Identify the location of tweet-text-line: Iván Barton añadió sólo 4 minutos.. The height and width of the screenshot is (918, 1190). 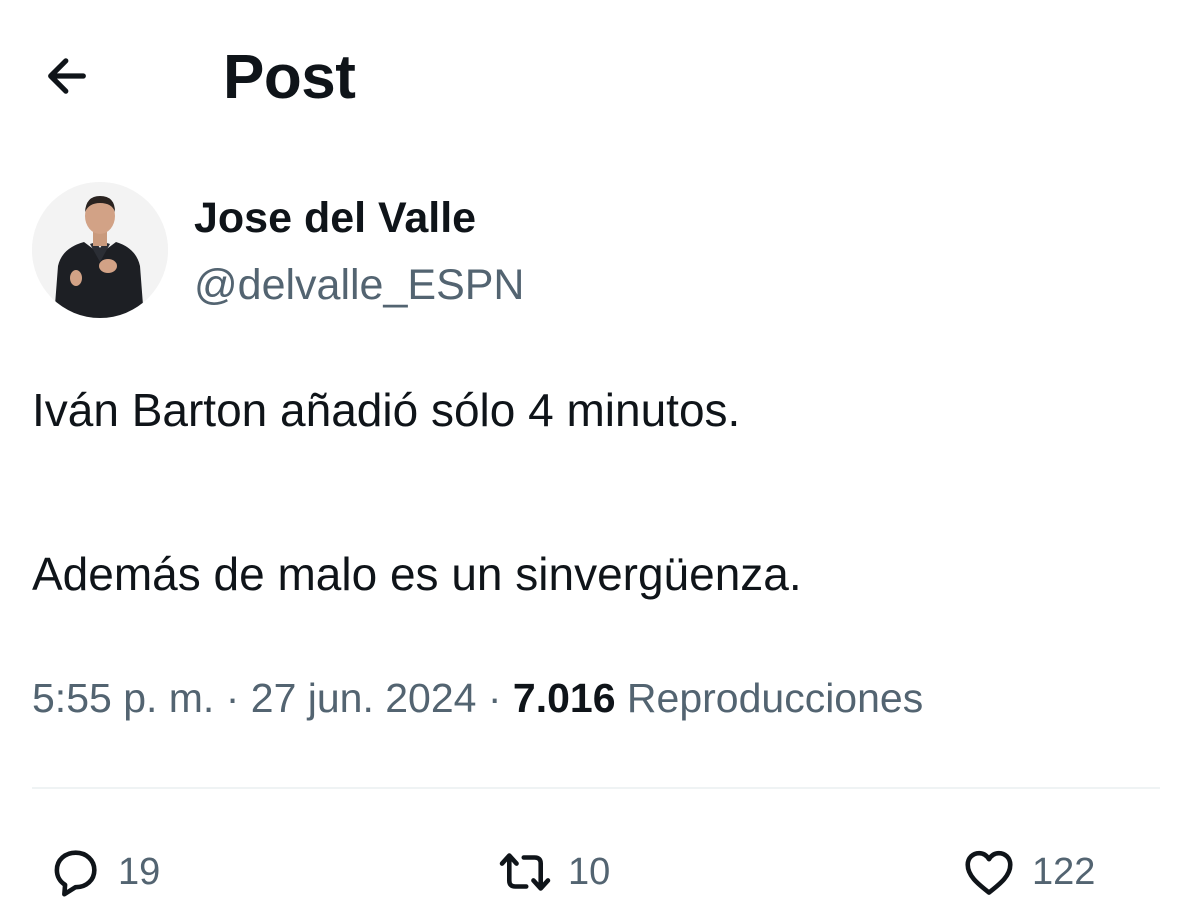
(386, 410).